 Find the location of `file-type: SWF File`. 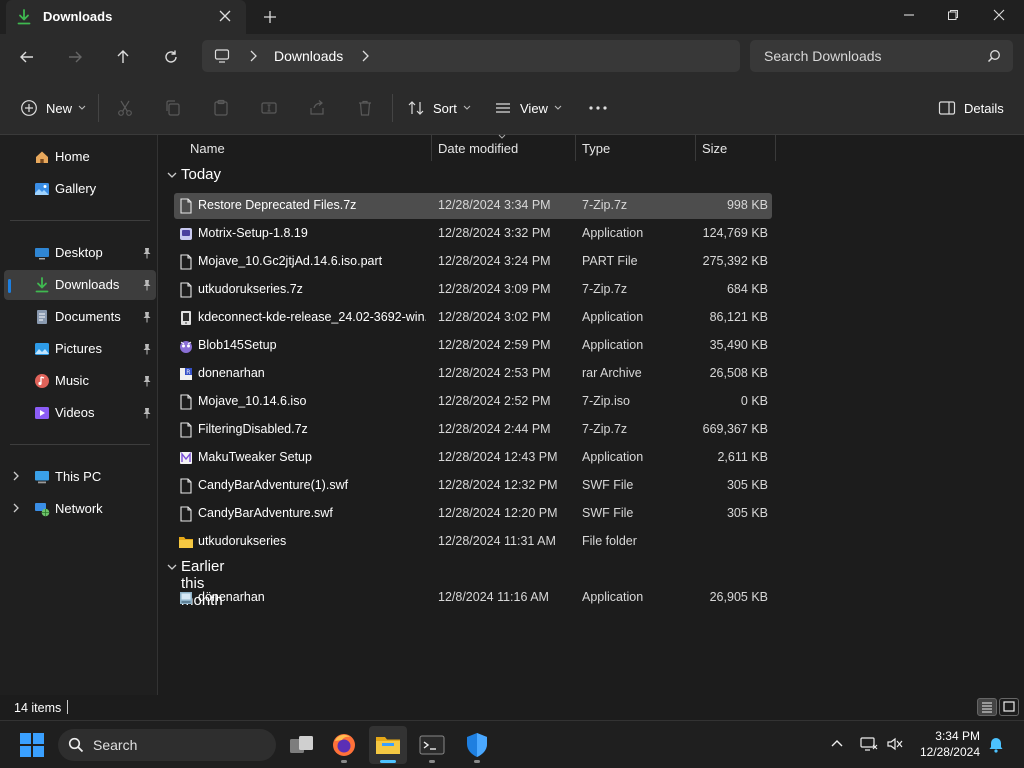

file-type: SWF File is located at coordinates (608, 485).